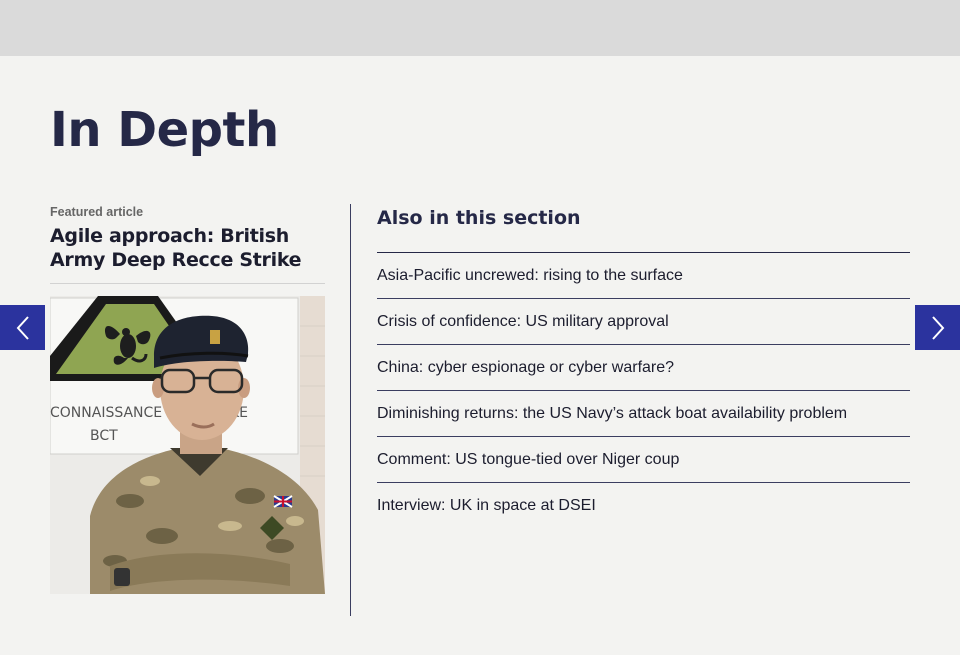 The image size is (960, 655). I want to click on list-item: China: cyber espionage or cyber warfare?, so click(643, 368).